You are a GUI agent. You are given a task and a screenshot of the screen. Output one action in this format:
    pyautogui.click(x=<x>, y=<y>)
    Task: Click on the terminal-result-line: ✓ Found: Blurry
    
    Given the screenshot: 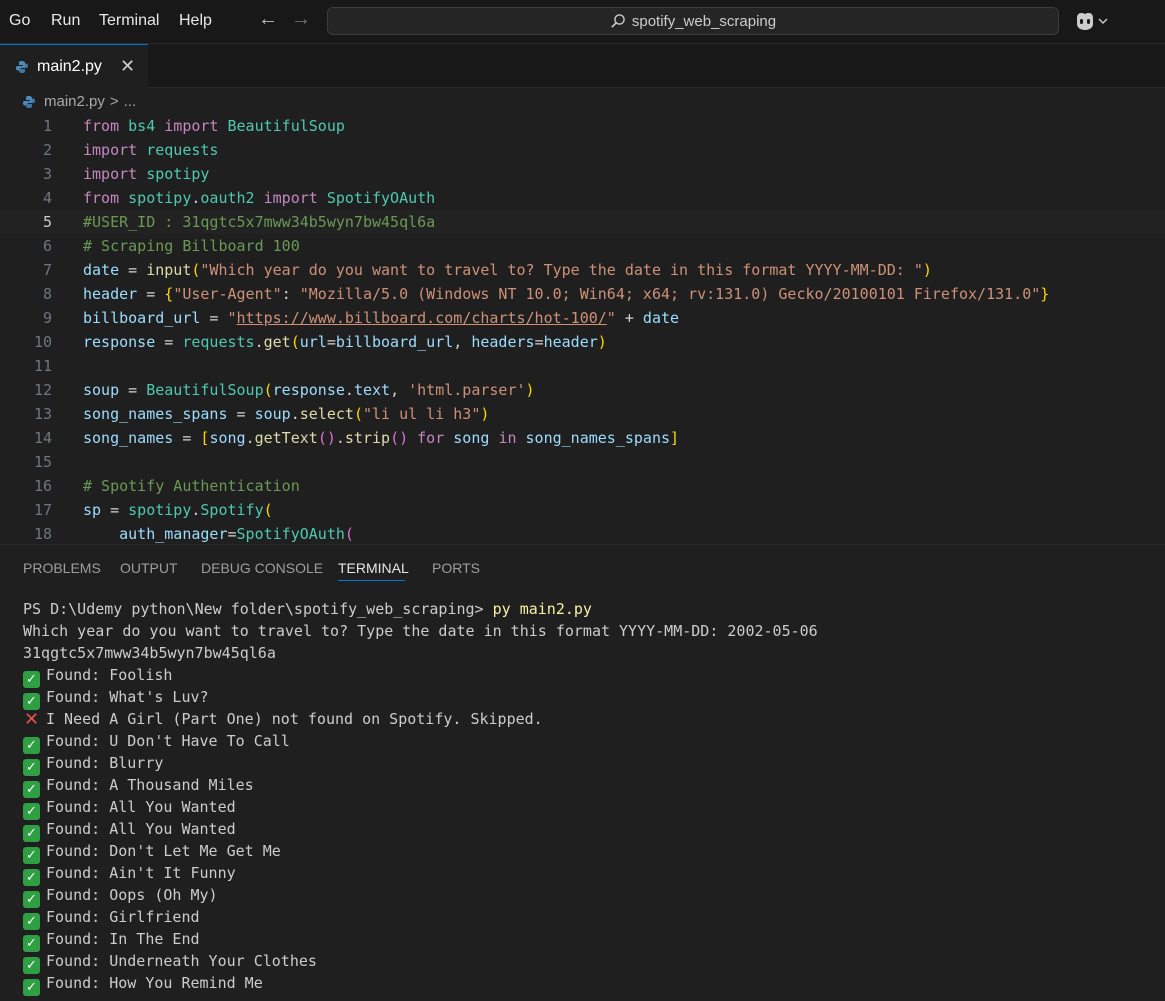 What is the action you would take?
    pyautogui.click(x=93, y=764)
    